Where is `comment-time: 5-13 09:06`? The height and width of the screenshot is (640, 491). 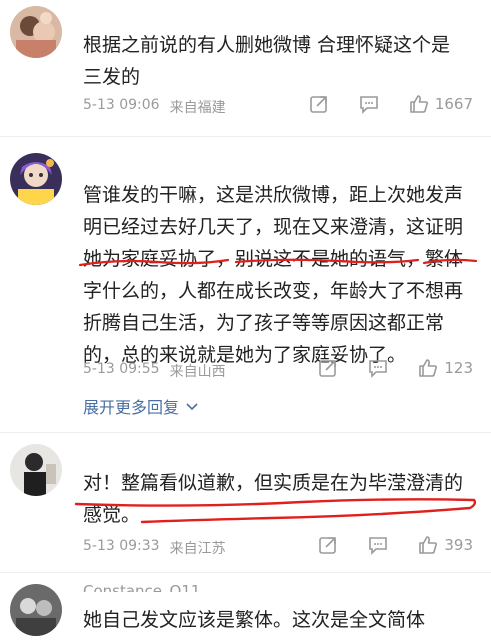
comment-time: 5-13 09:06 is located at coordinates (121, 105).